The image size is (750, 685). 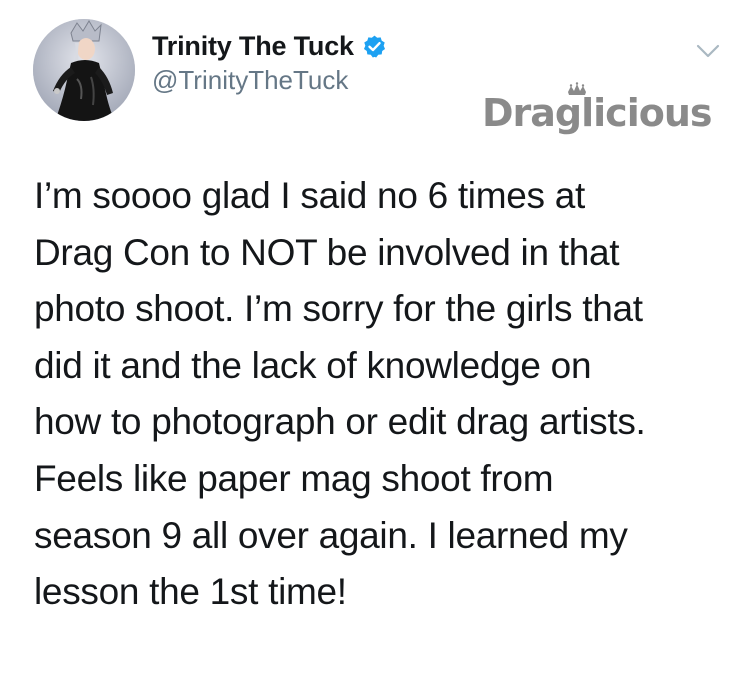 What do you see at coordinates (708, 51) in the screenshot?
I see `chevron-down-icon` at bounding box center [708, 51].